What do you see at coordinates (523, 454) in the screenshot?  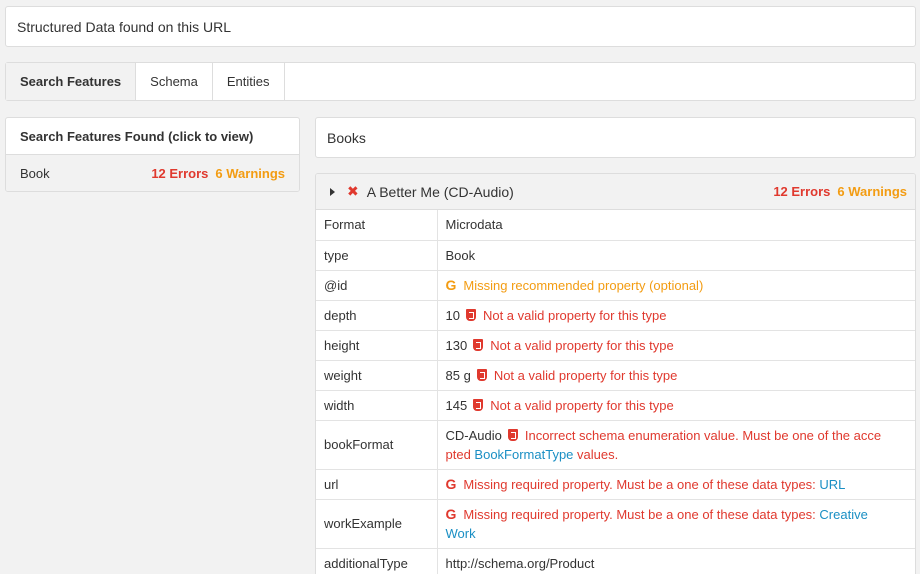 I see `book-format-type-link: BookFormatType` at bounding box center [523, 454].